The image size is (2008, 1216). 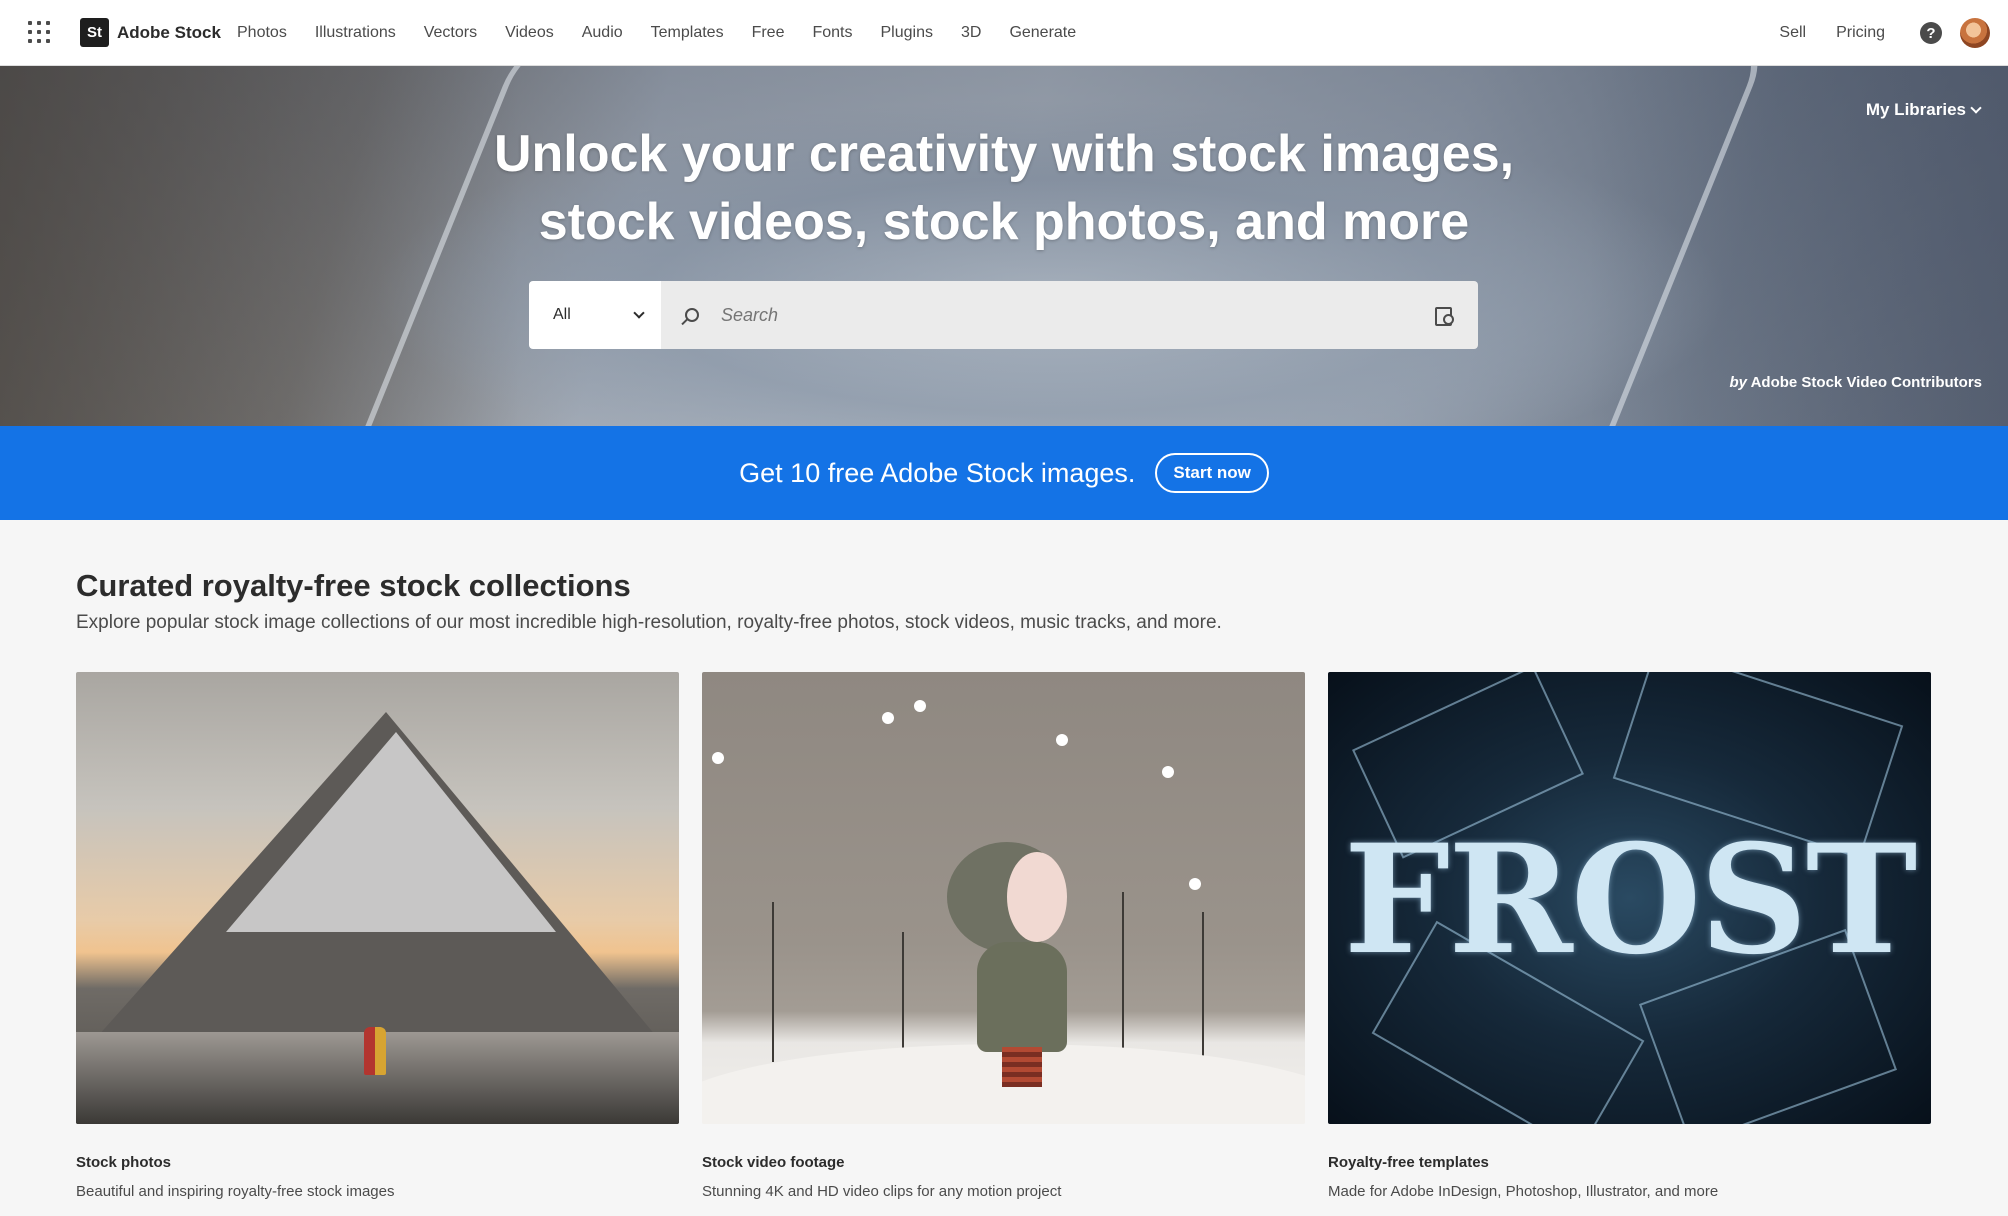 I want to click on sell-link: Sell, so click(x=1792, y=33).